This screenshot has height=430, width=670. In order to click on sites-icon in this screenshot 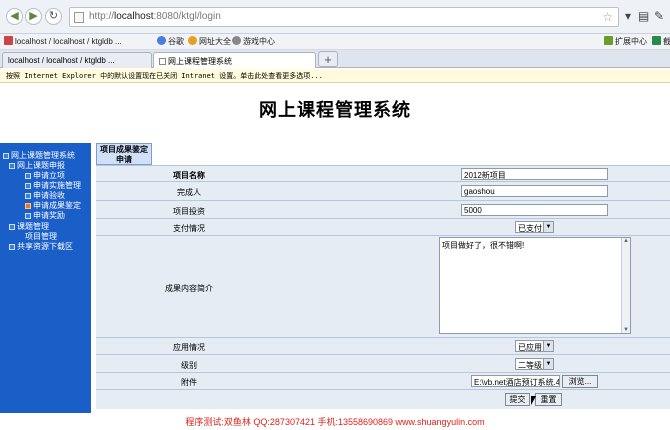, I will do `click(192, 40)`.